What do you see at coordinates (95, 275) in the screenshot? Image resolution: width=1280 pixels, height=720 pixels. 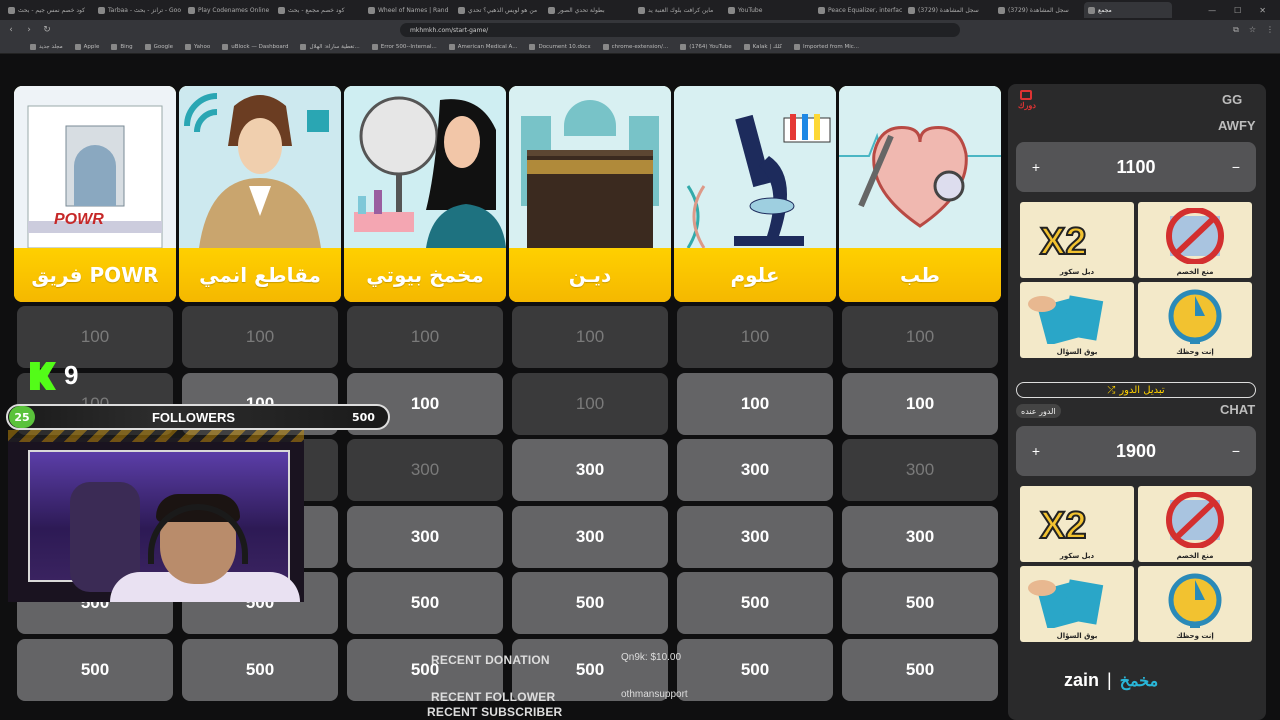 I see `category-label: فريق POWR` at bounding box center [95, 275].